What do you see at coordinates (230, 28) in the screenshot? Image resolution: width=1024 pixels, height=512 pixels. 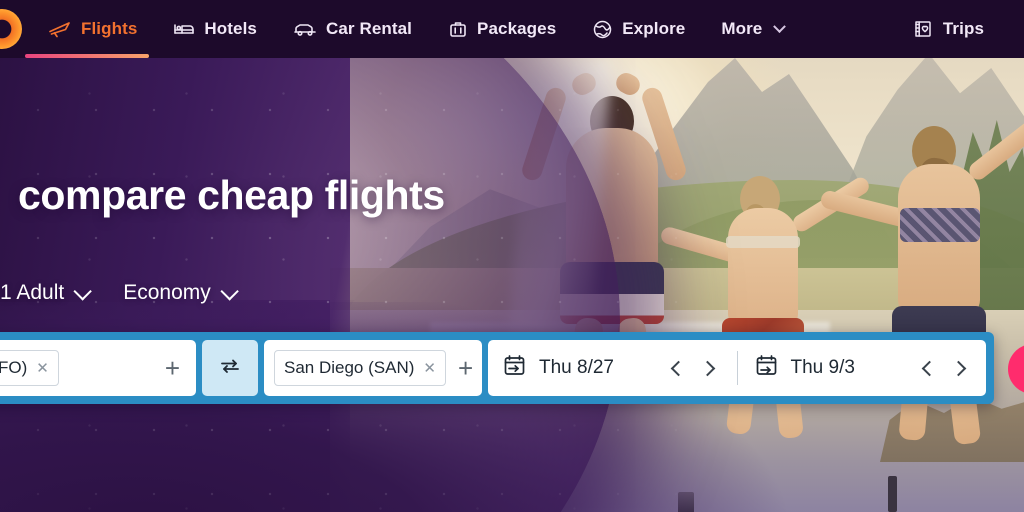 I see `nav-label-hotels: Hotels` at bounding box center [230, 28].